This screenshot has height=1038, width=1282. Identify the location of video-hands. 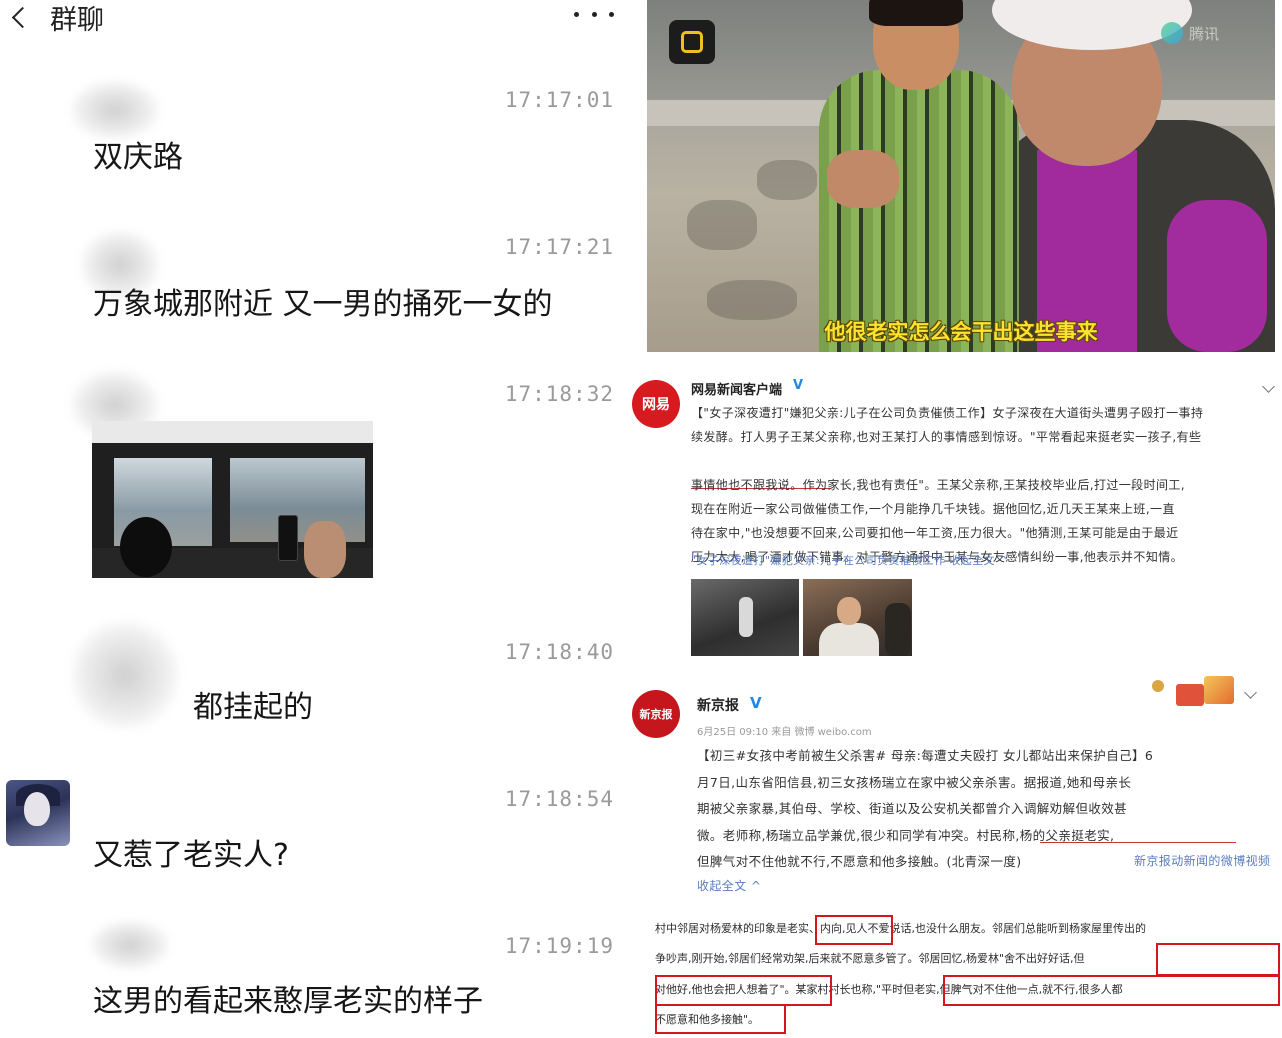
(863, 179).